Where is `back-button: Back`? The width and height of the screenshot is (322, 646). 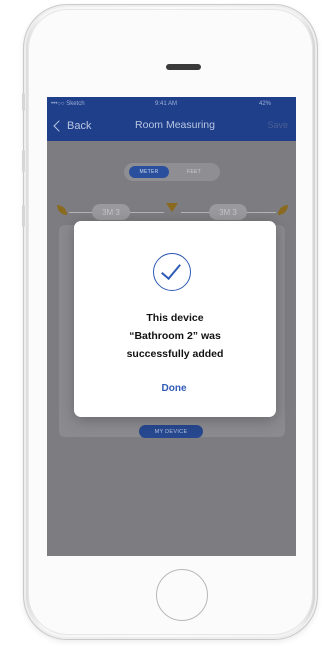 back-button: Back is located at coordinates (72, 126).